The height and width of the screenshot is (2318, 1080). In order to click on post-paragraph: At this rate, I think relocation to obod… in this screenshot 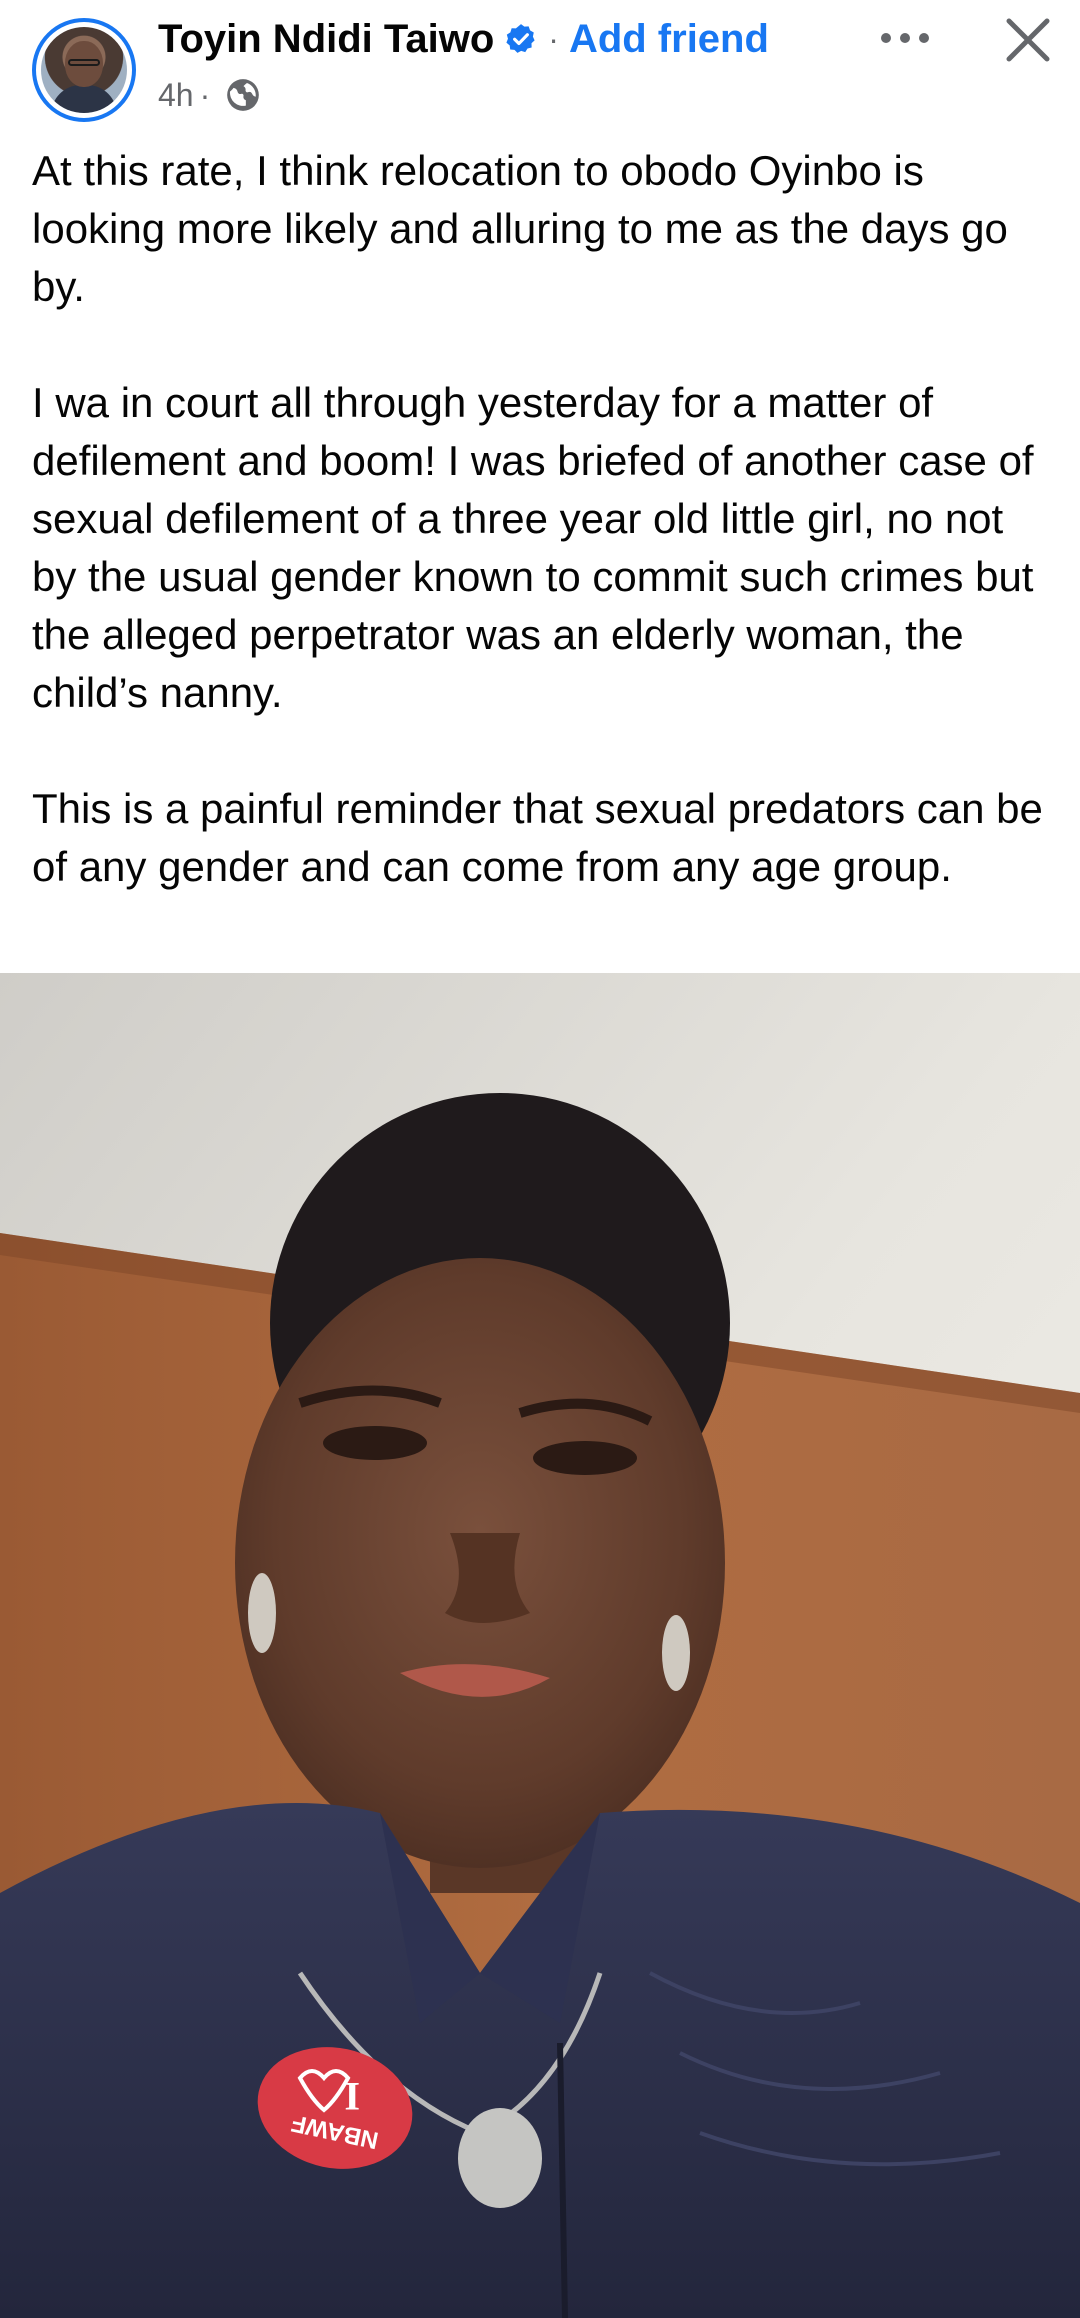, I will do `click(520, 228)`.